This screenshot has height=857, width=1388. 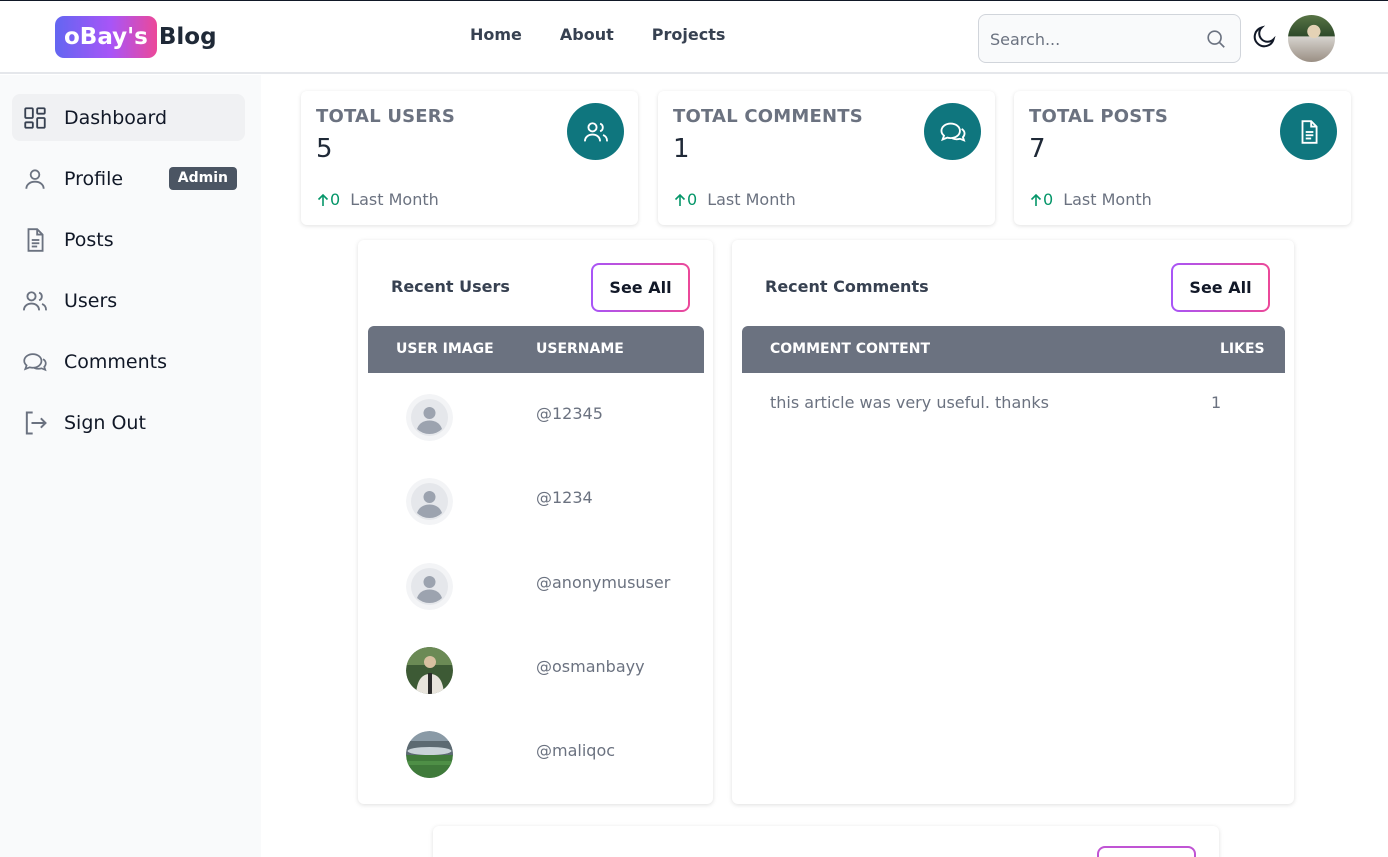 What do you see at coordinates (89, 239) in the screenshot?
I see `sidebar-item-label: Posts` at bounding box center [89, 239].